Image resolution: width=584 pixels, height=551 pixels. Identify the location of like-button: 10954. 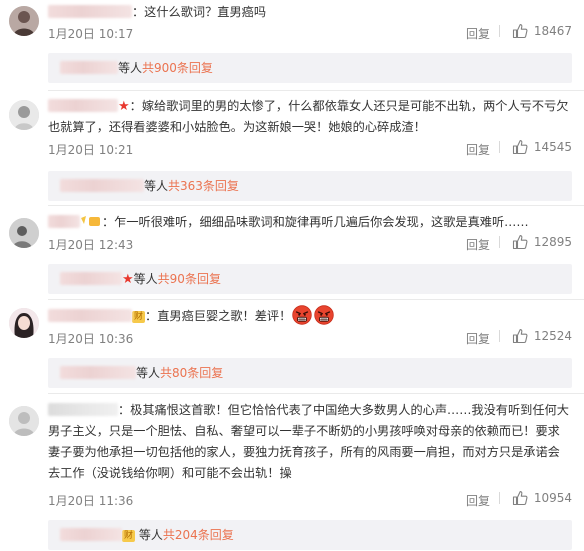
(535, 498).